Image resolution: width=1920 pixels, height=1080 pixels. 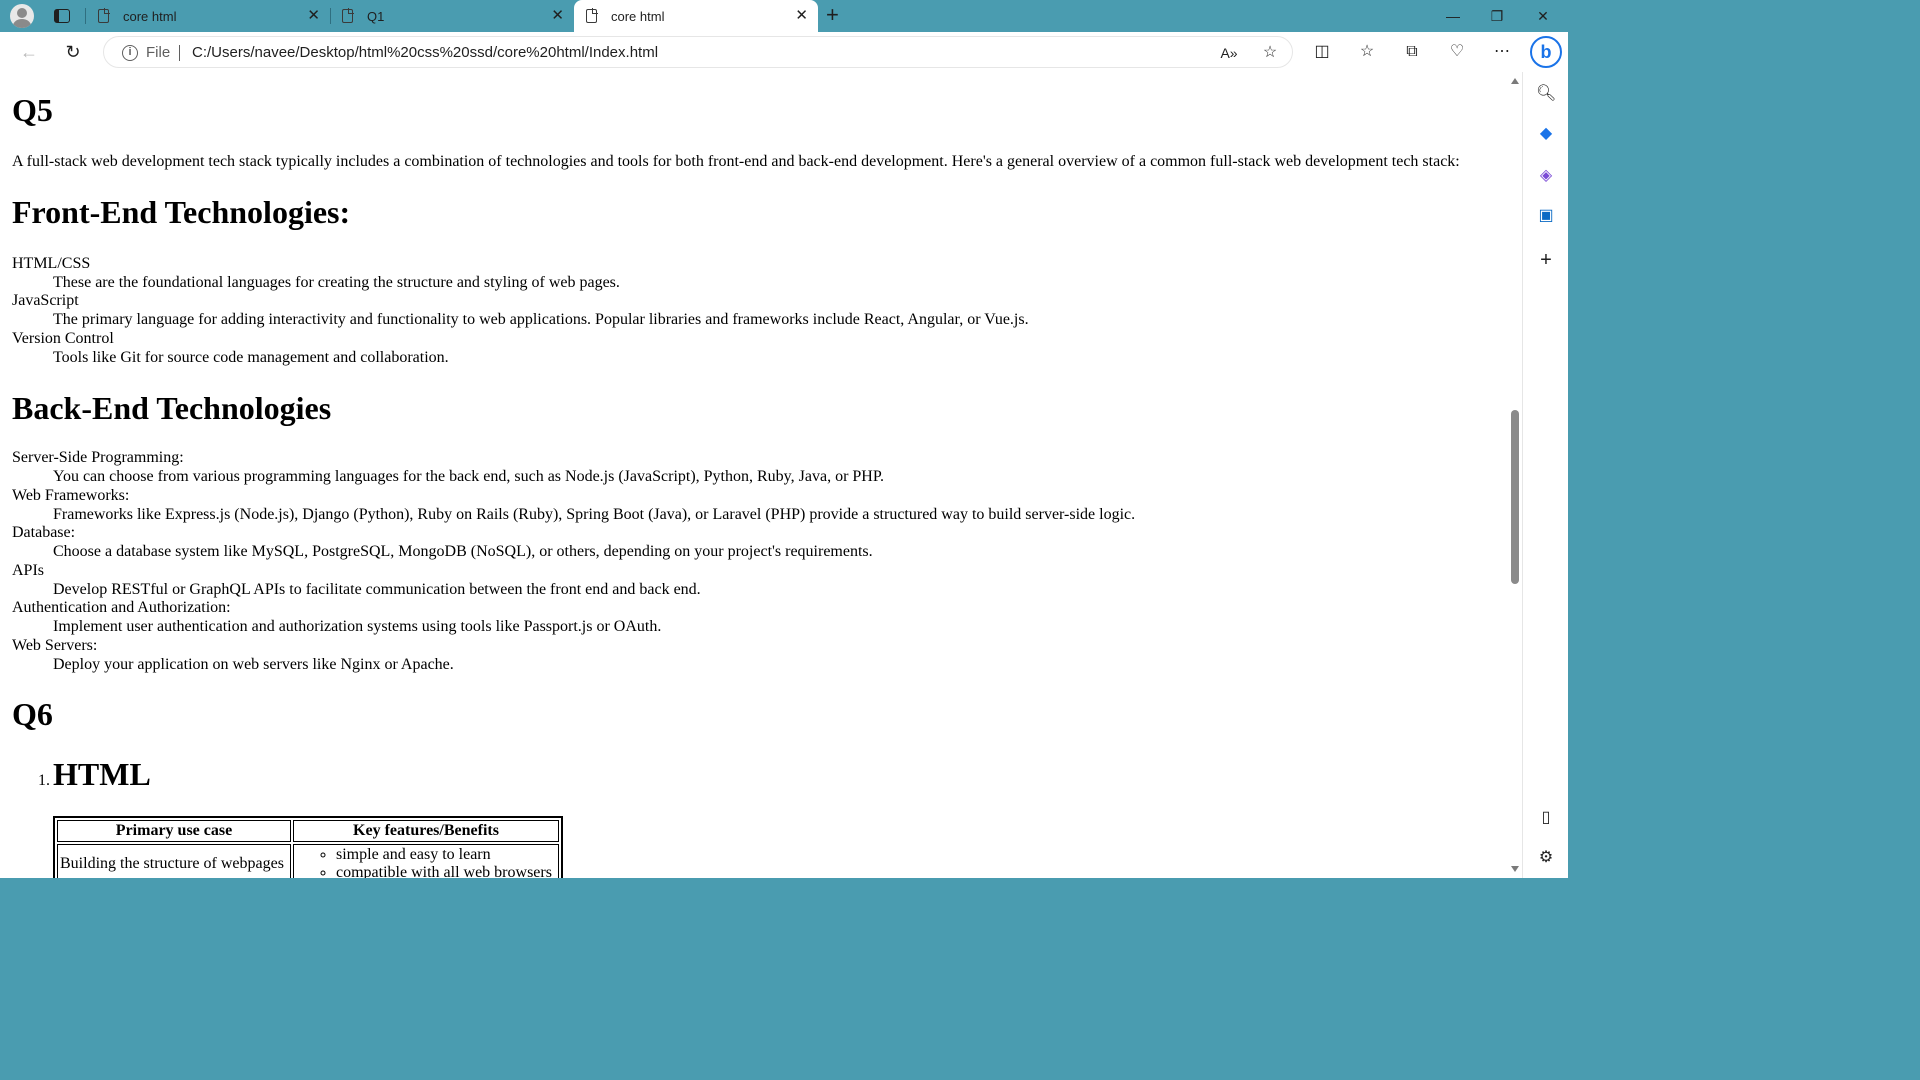 What do you see at coordinates (1515, 497) in the screenshot?
I see `scroll-thumb` at bounding box center [1515, 497].